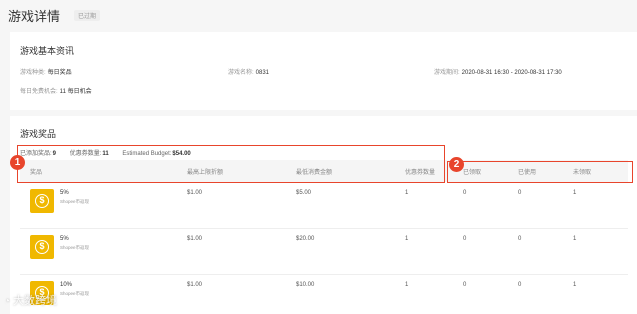 This screenshot has height=314, width=637. What do you see at coordinates (105, 154) in the screenshot?
I see `voucher-count-value: 11` at bounding box center [105, 154].